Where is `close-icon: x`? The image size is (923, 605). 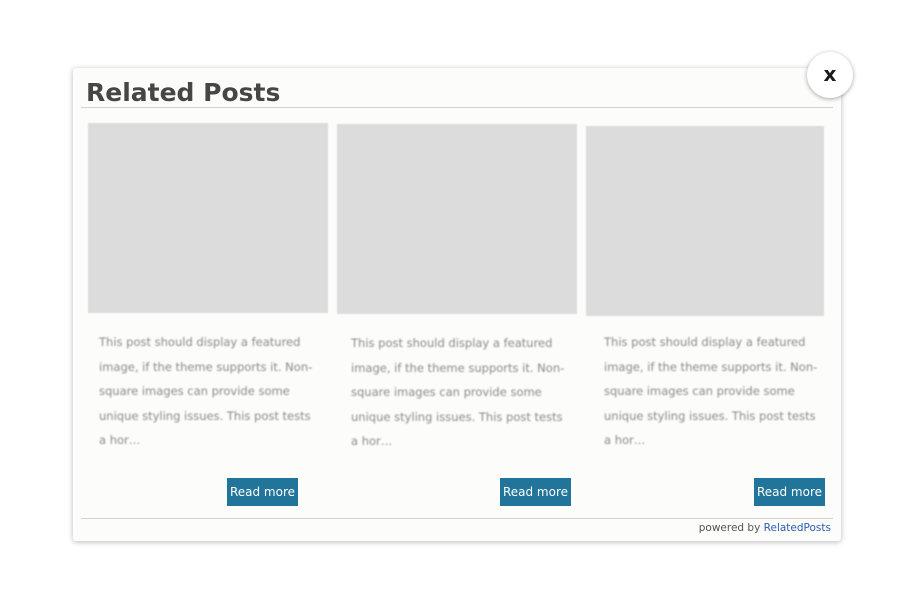
close-icon: x is located at coordinates (830, 74).